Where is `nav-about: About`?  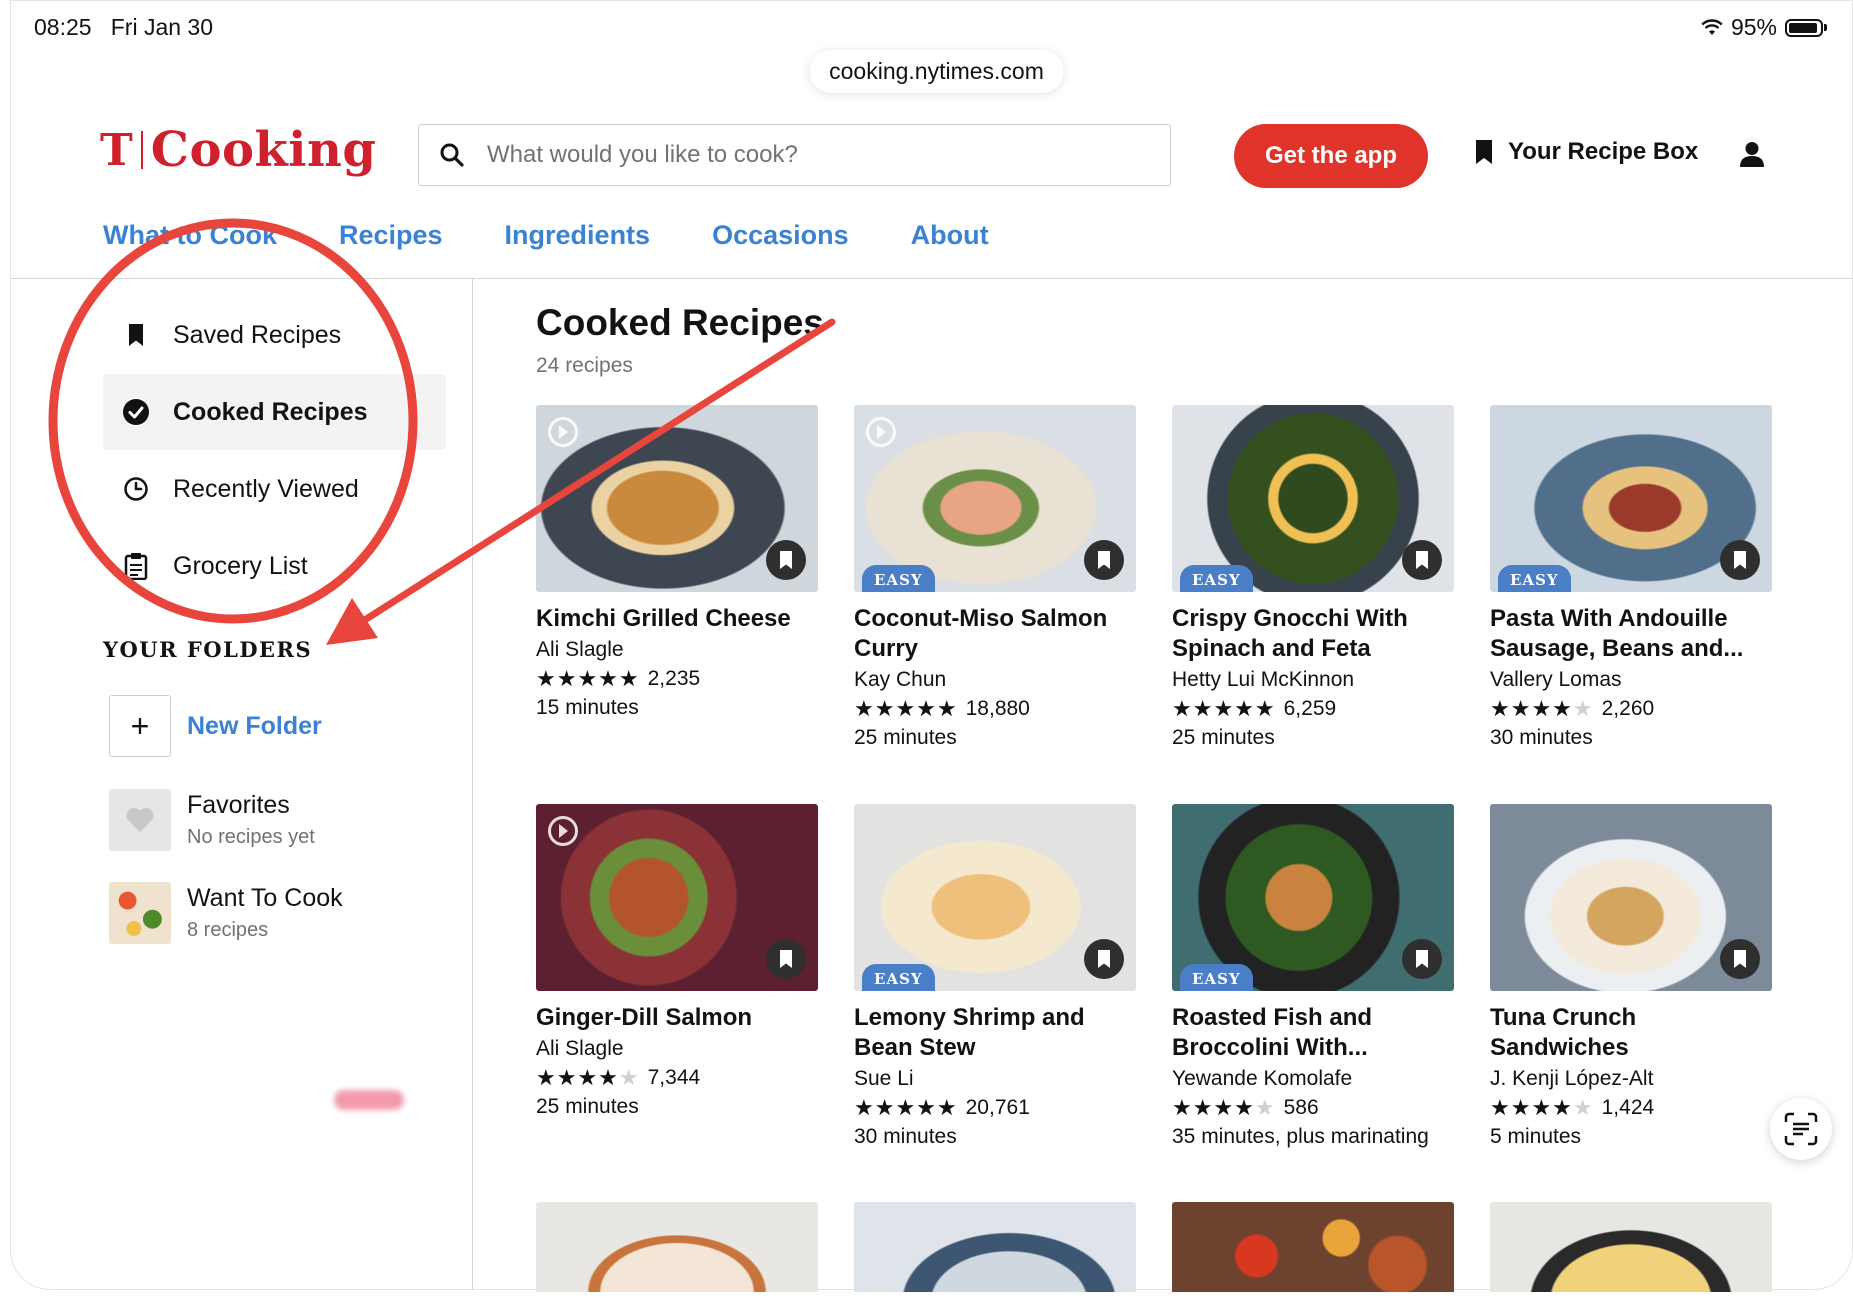
nav-about: About is located at coordinates (950, 235).